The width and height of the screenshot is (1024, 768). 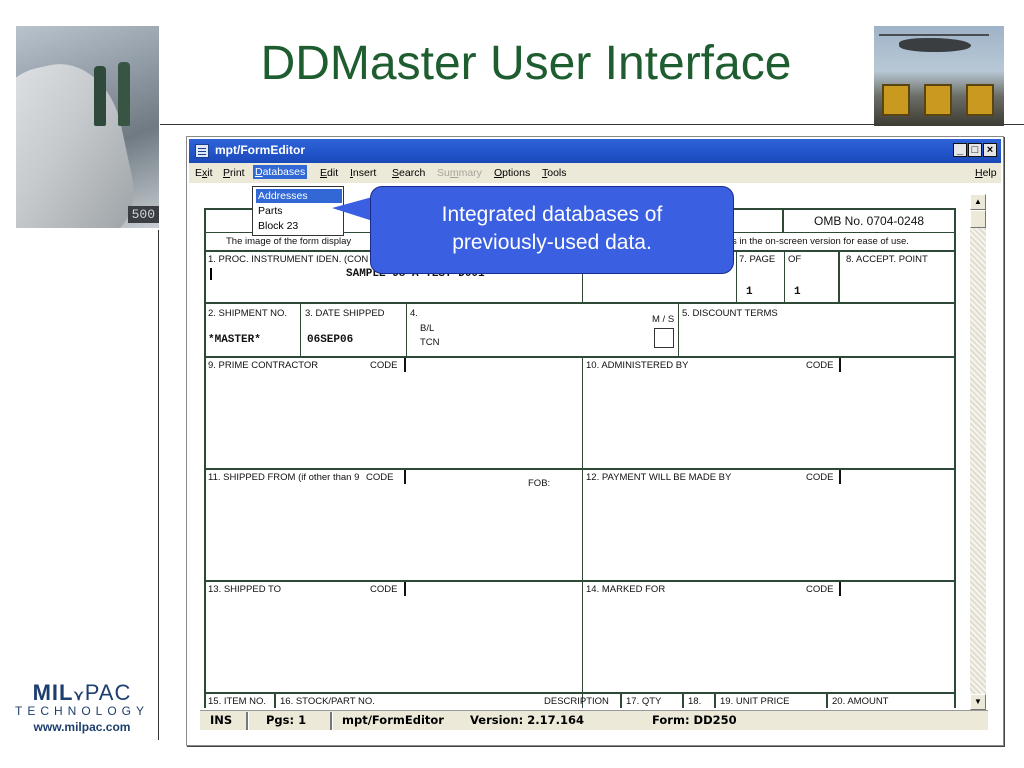 What do you see at coordinates (221, 720) in the screenshot?
I see `status-mode: INS` at bounding box center [221, 720].